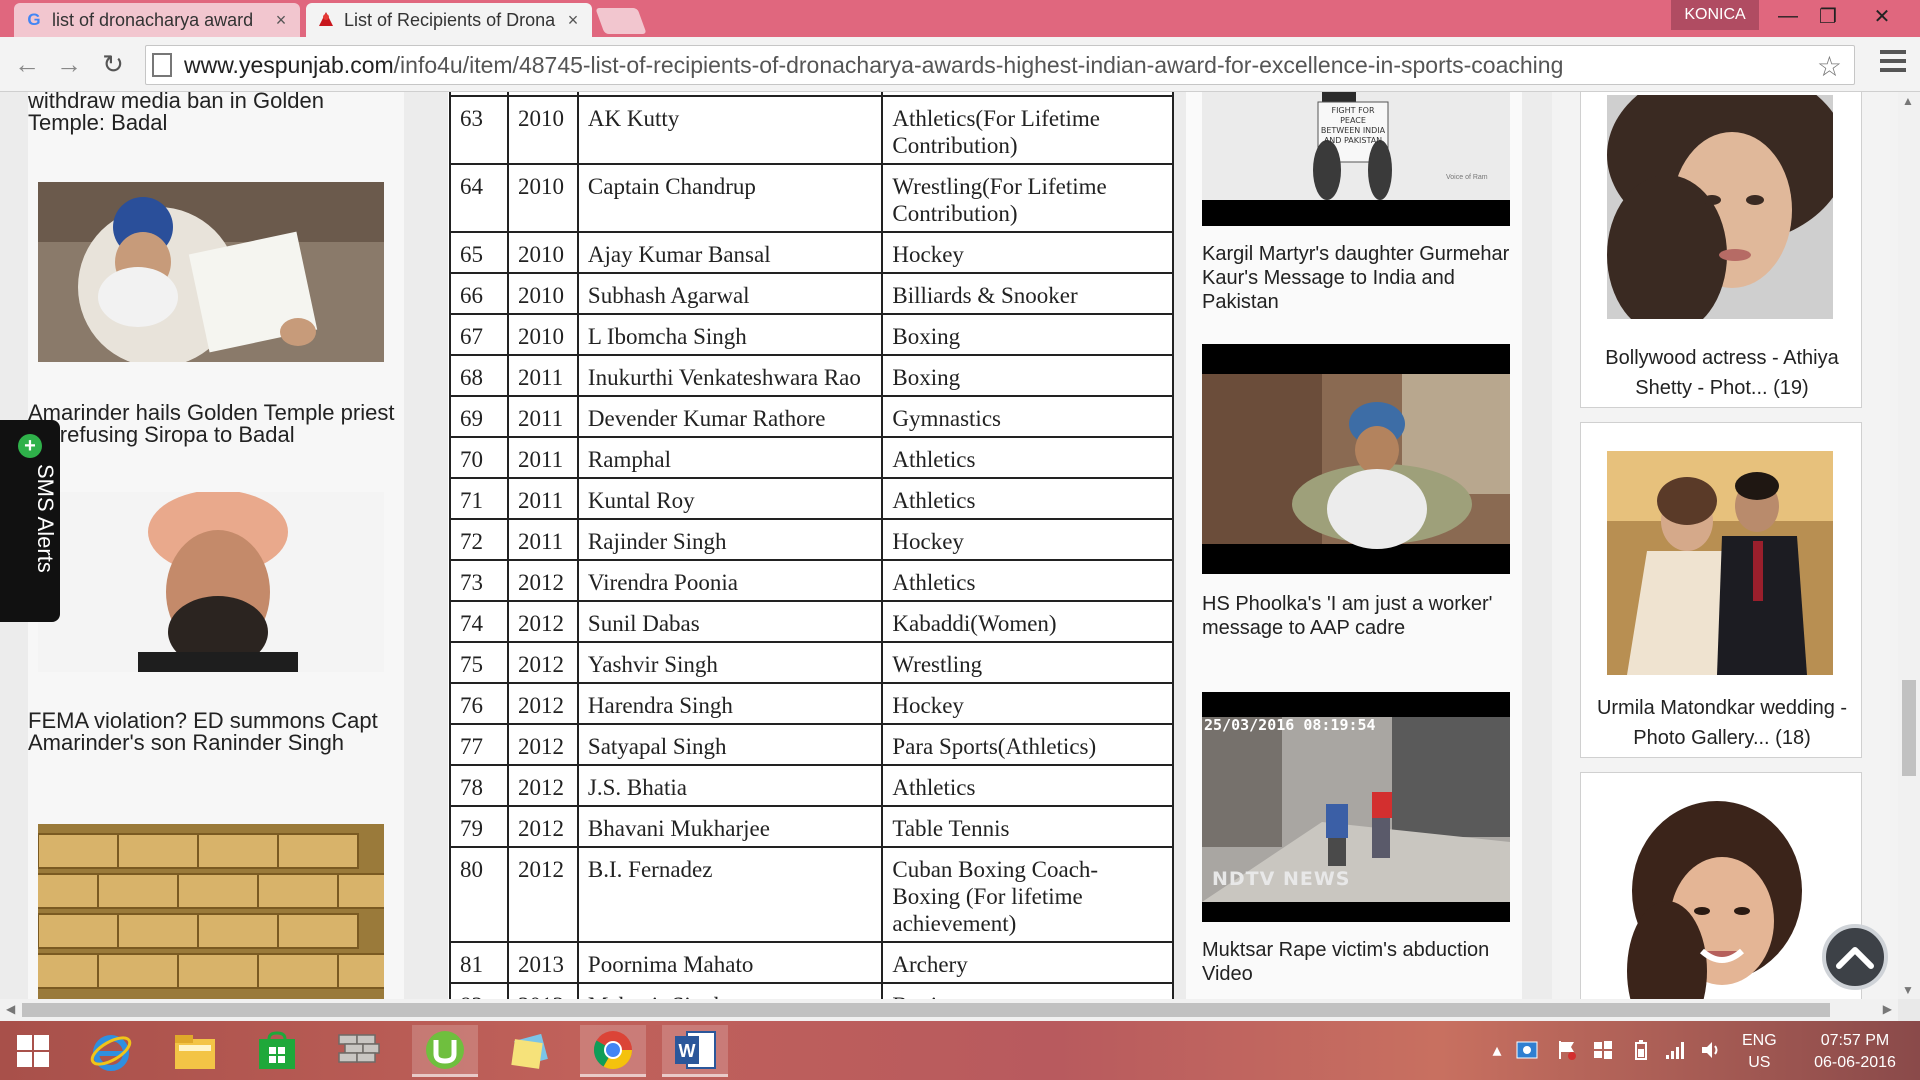 This screenshot has height=1080, width=1920. I want to click on table-row: 72 2011 Rajinder Singh Hockey, so click(811, 539).